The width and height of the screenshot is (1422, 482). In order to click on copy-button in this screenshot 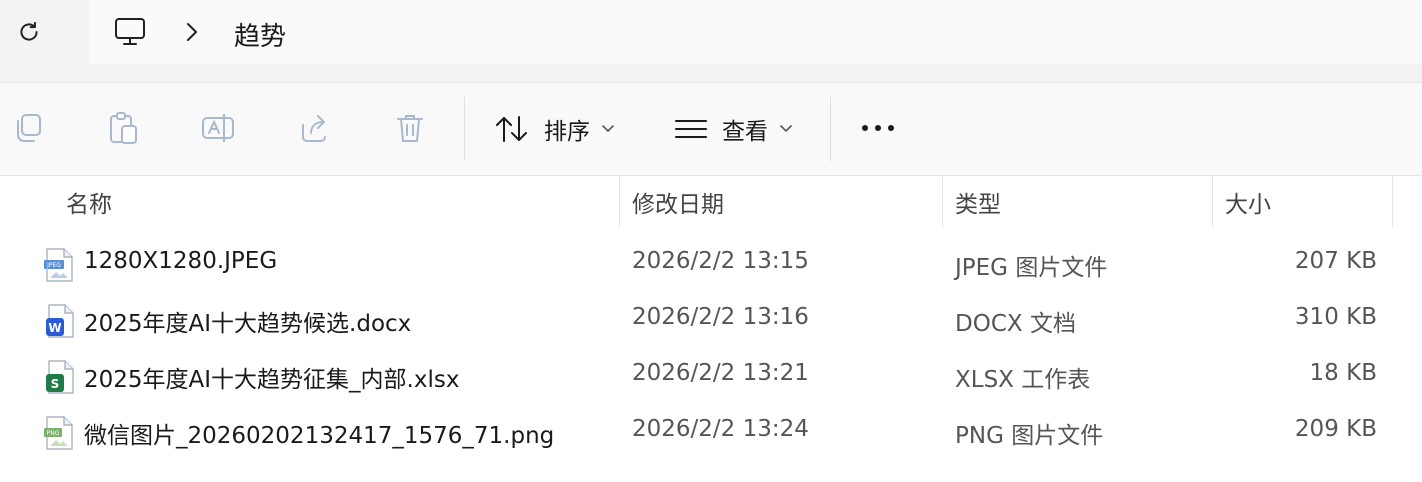, I will do `click(28, 128)`.